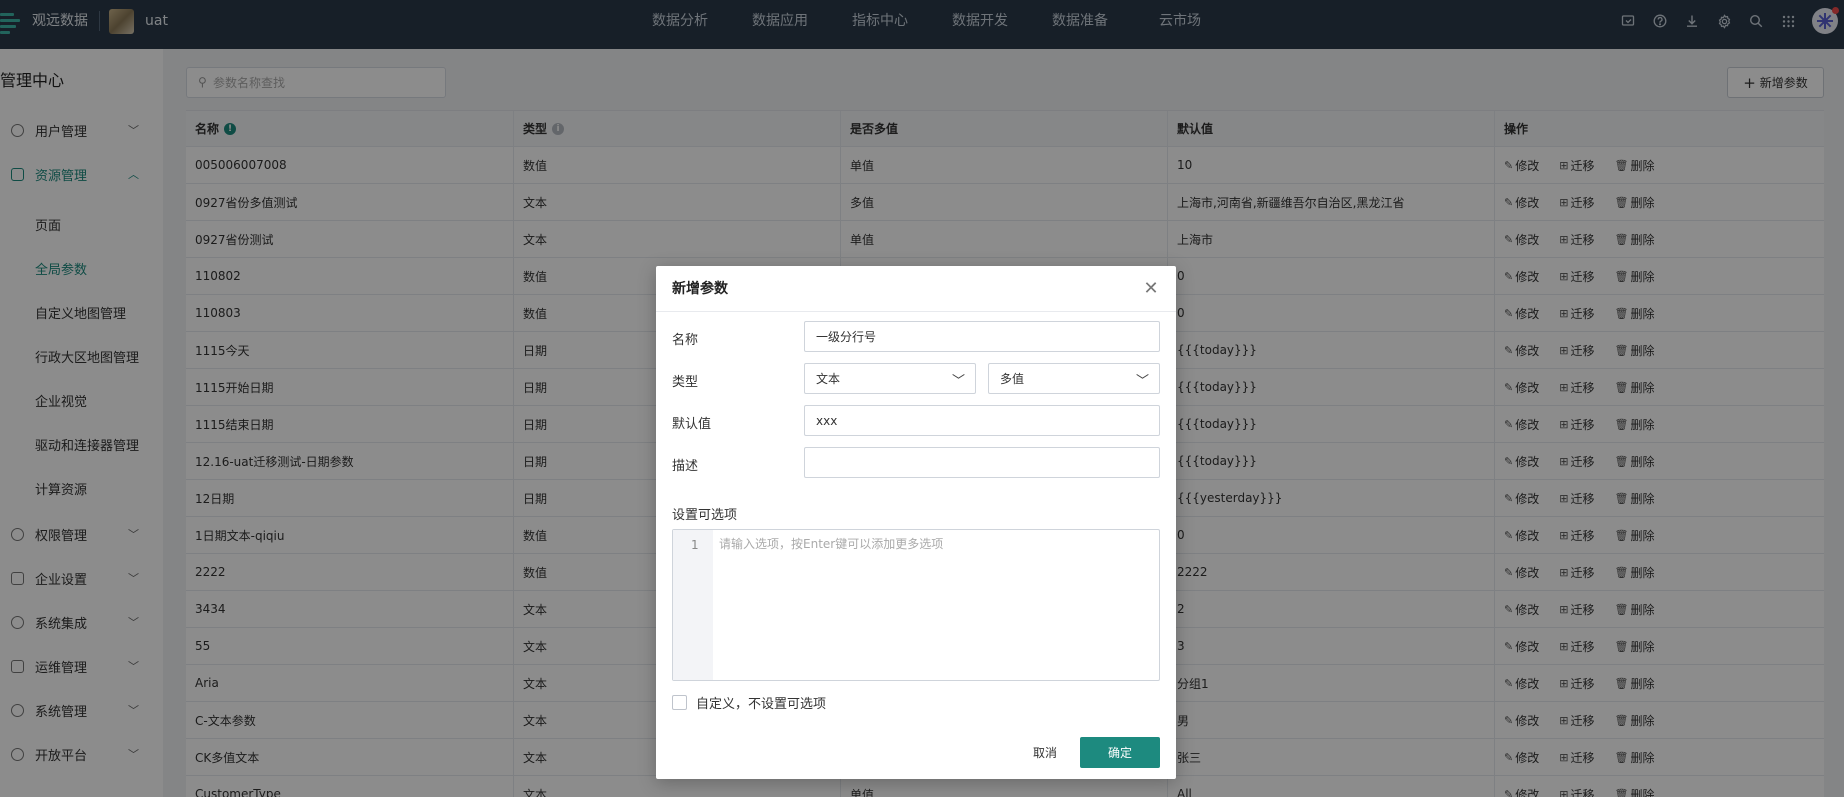  What do you see at coordinates (761, 704) in the screenshot?
I see `custom-options-label: 自定义，不设置可选项` at bounding box center [761, 704].